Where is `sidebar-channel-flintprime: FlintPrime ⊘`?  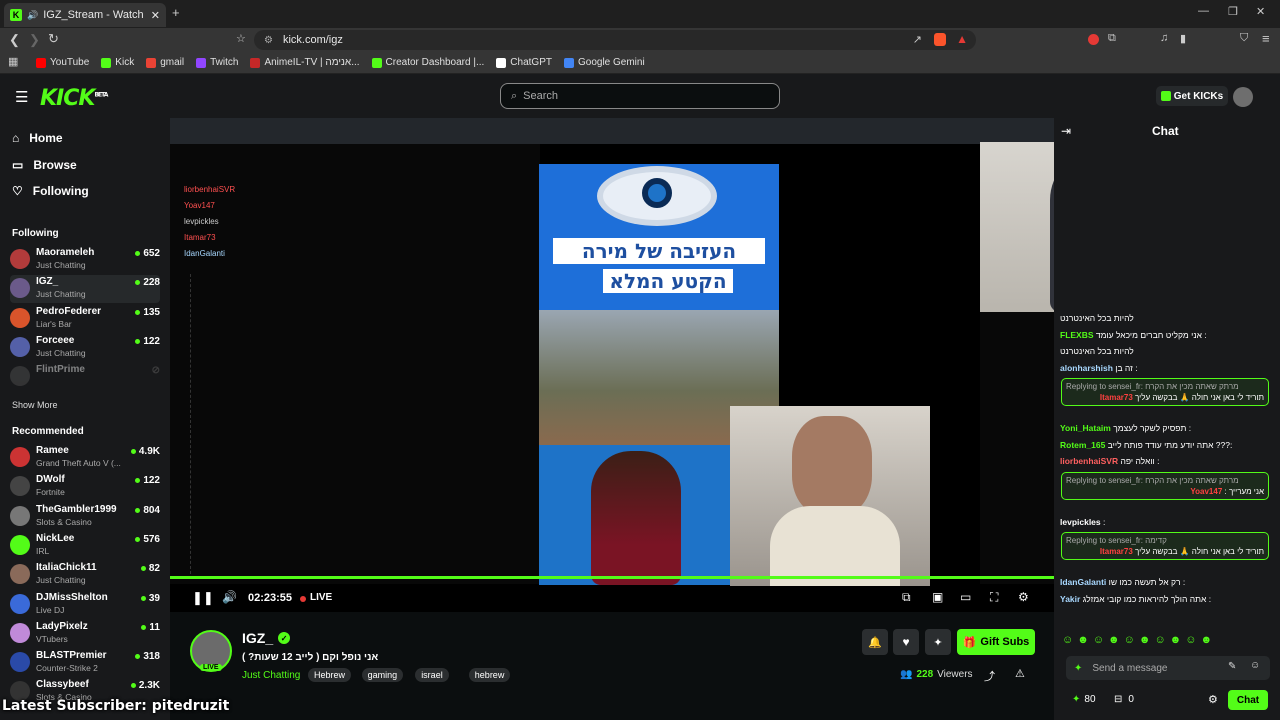
sidebar-channel-flintprime: FlintPrime ⊘ is located at coordinates (85, 377).